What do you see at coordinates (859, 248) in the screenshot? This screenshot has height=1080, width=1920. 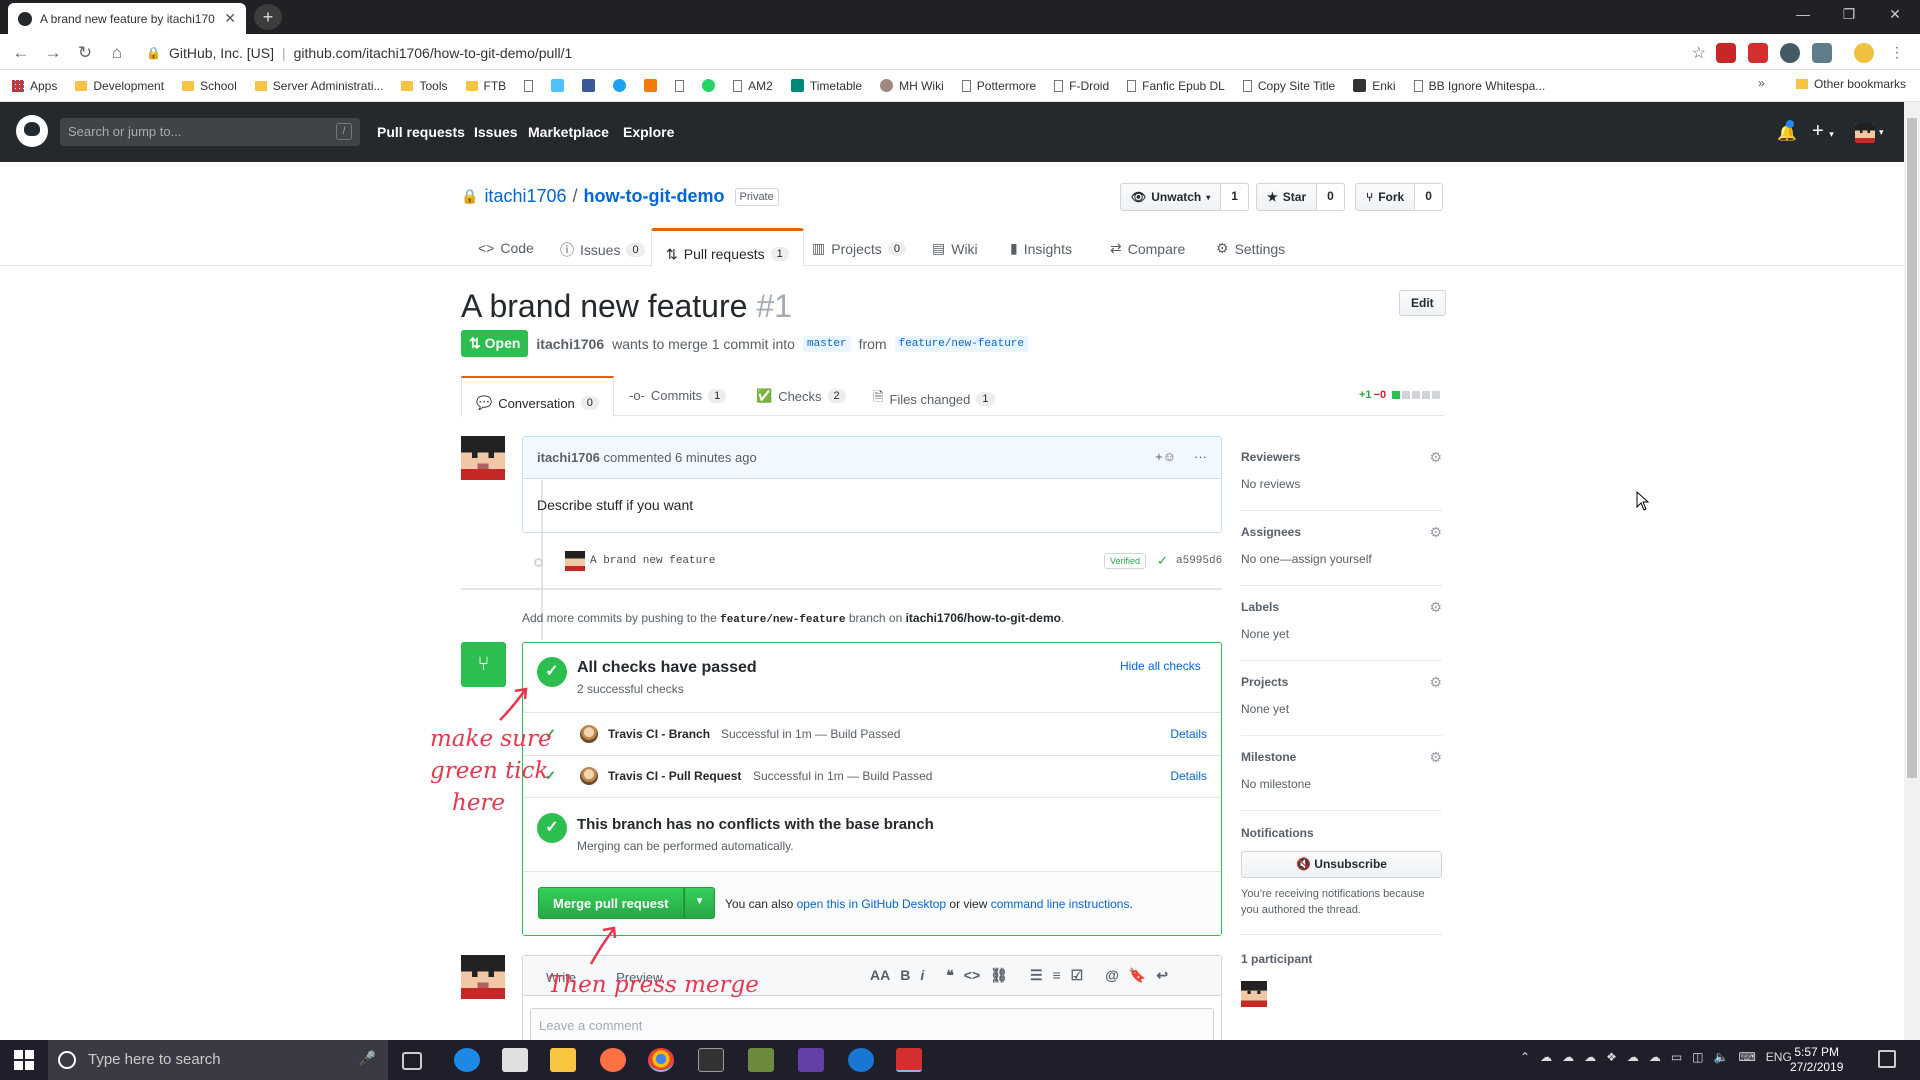 I see `tab-projects: ▥ Projects 0` at bounding box center [859, 248].